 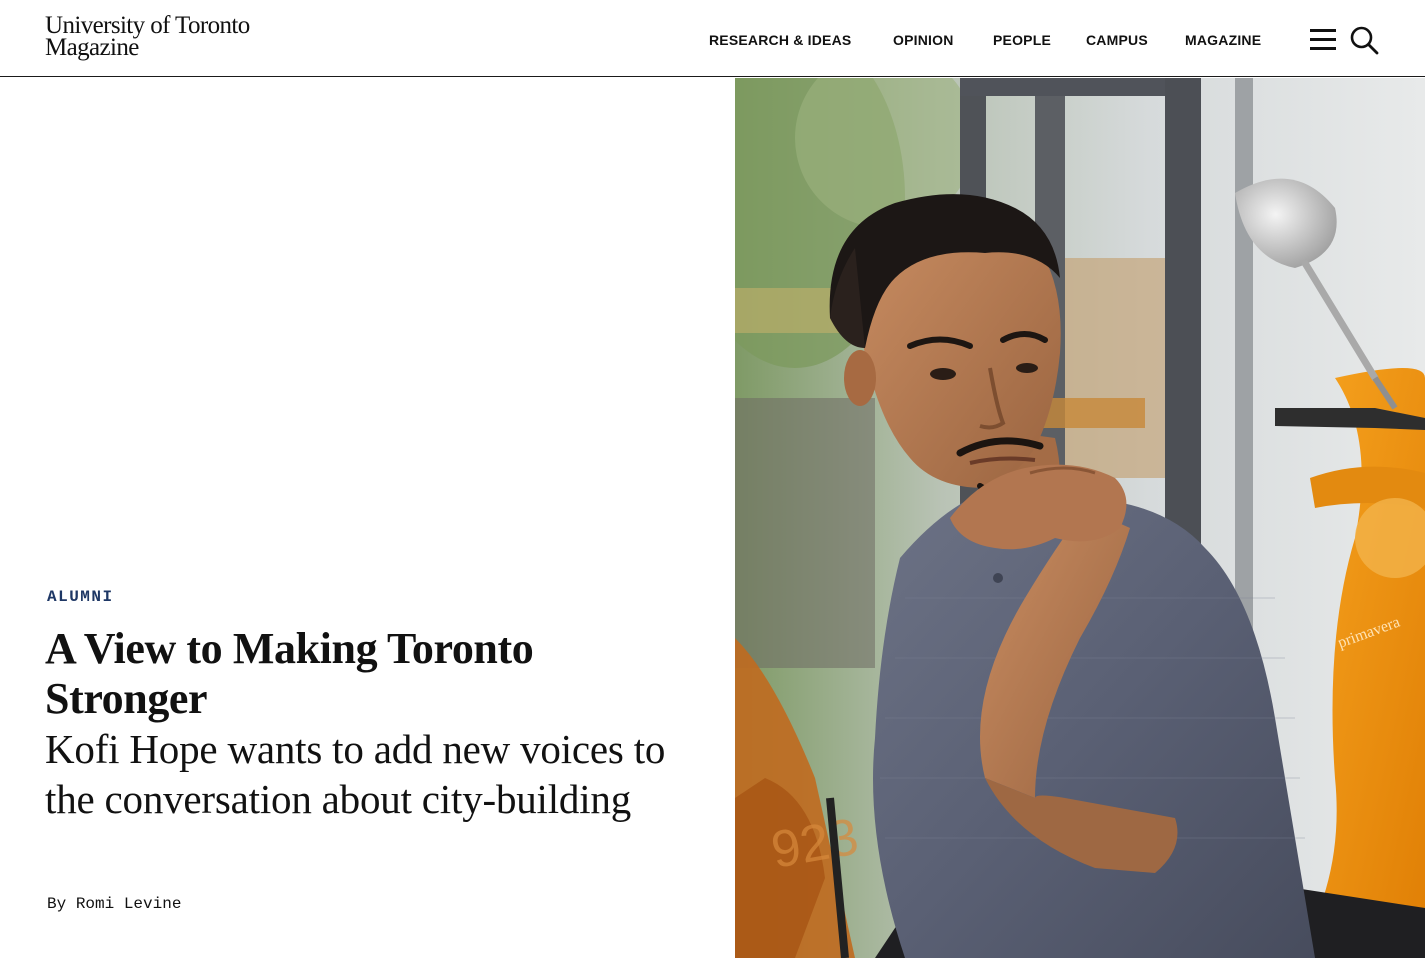 What do you see at coordinates (1022, 40) in the screenshot?
I see `nav-people: PEOPLE` at bounding box center [1022, 40].